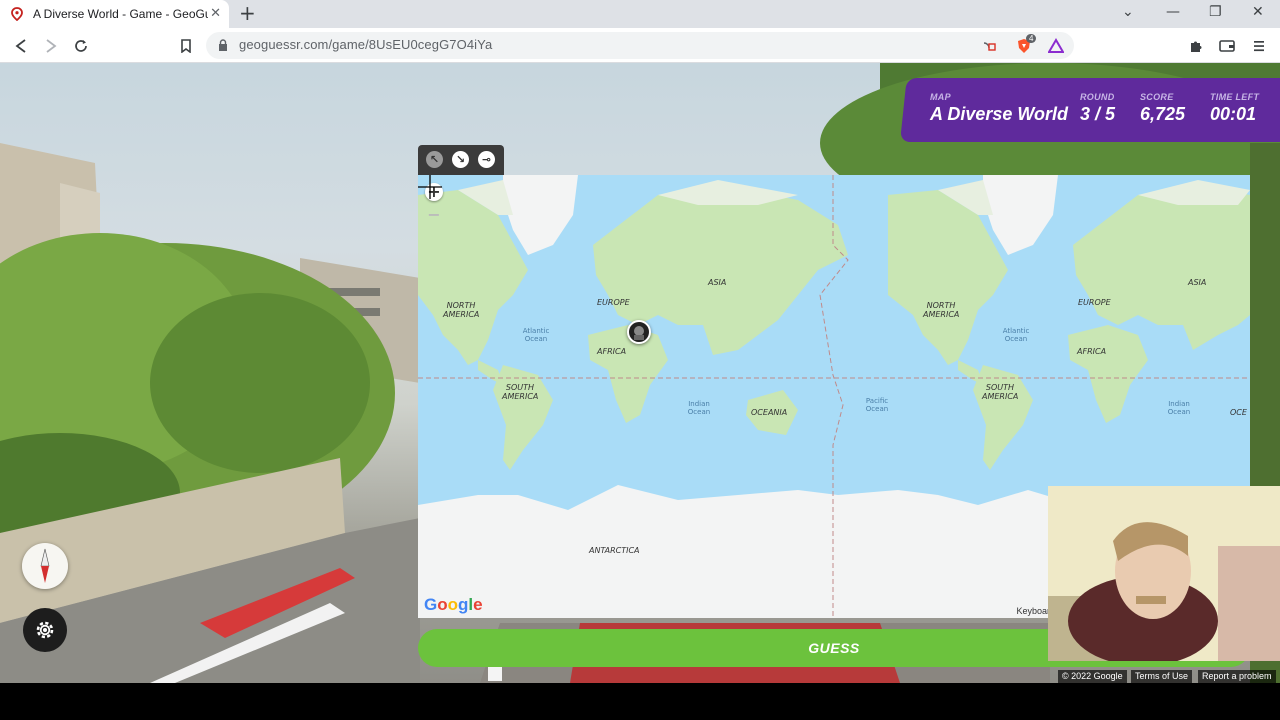 This screenshot has height=720, width=1280. What do you see at coordinates (520, 392) in the screenshot?
I see `label-south-america: SOUTH AMERICA` at bounding box center [520, 392].